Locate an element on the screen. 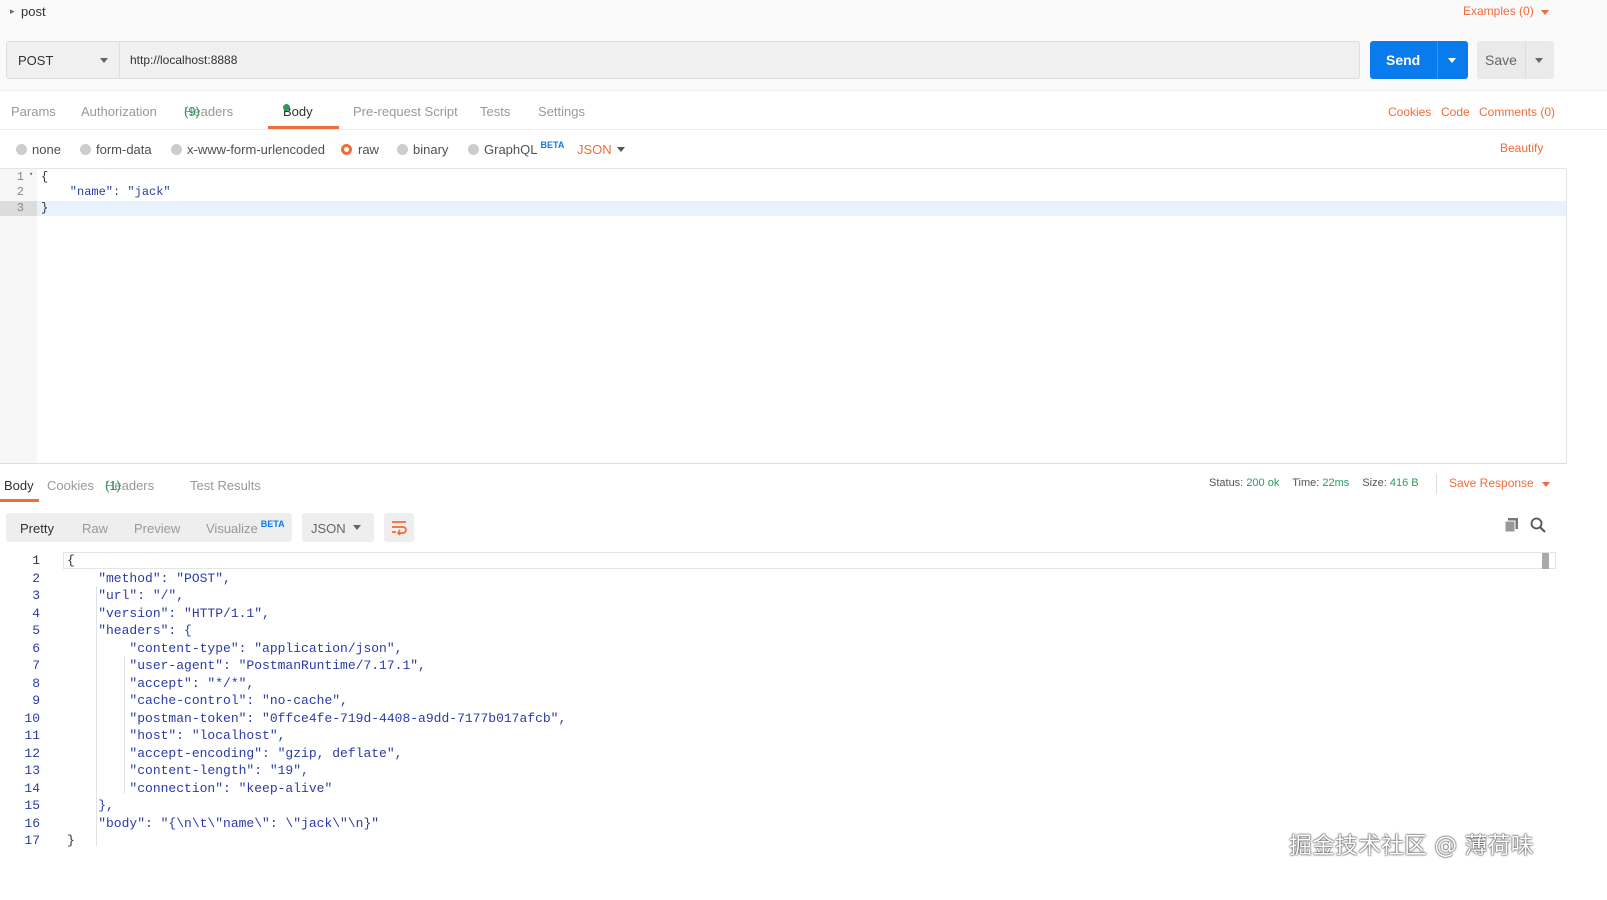  code-line: "connection": "keep-alive" is located at coordinates (200, 788).